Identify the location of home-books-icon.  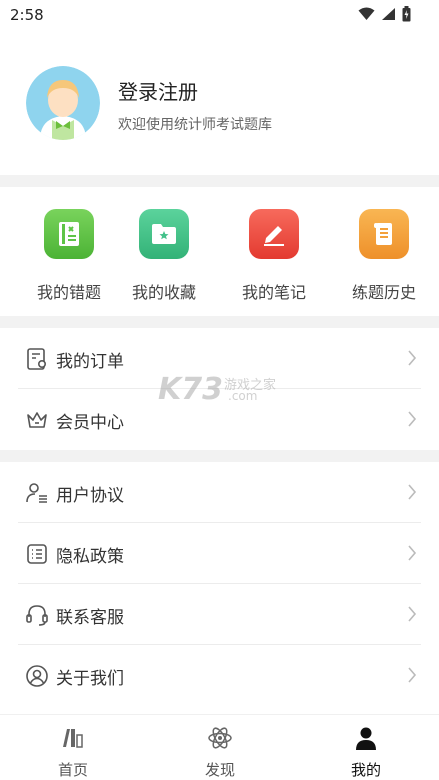
(73, 738).